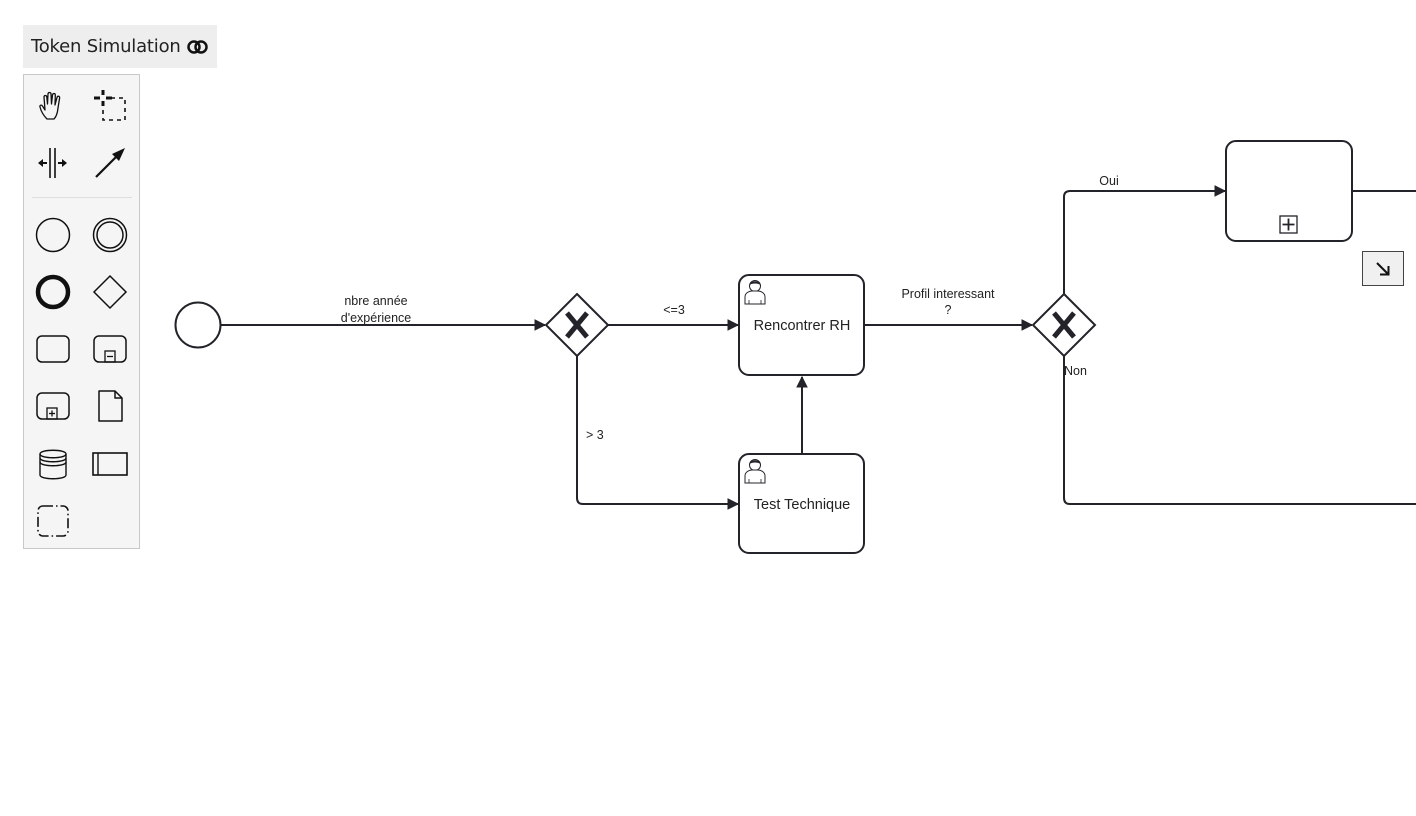 This screenshot has height=816, width=1416. Describe the element at coordinates (1289, 191) in the screenshot. I see `collapsed-subprocess` at that location.